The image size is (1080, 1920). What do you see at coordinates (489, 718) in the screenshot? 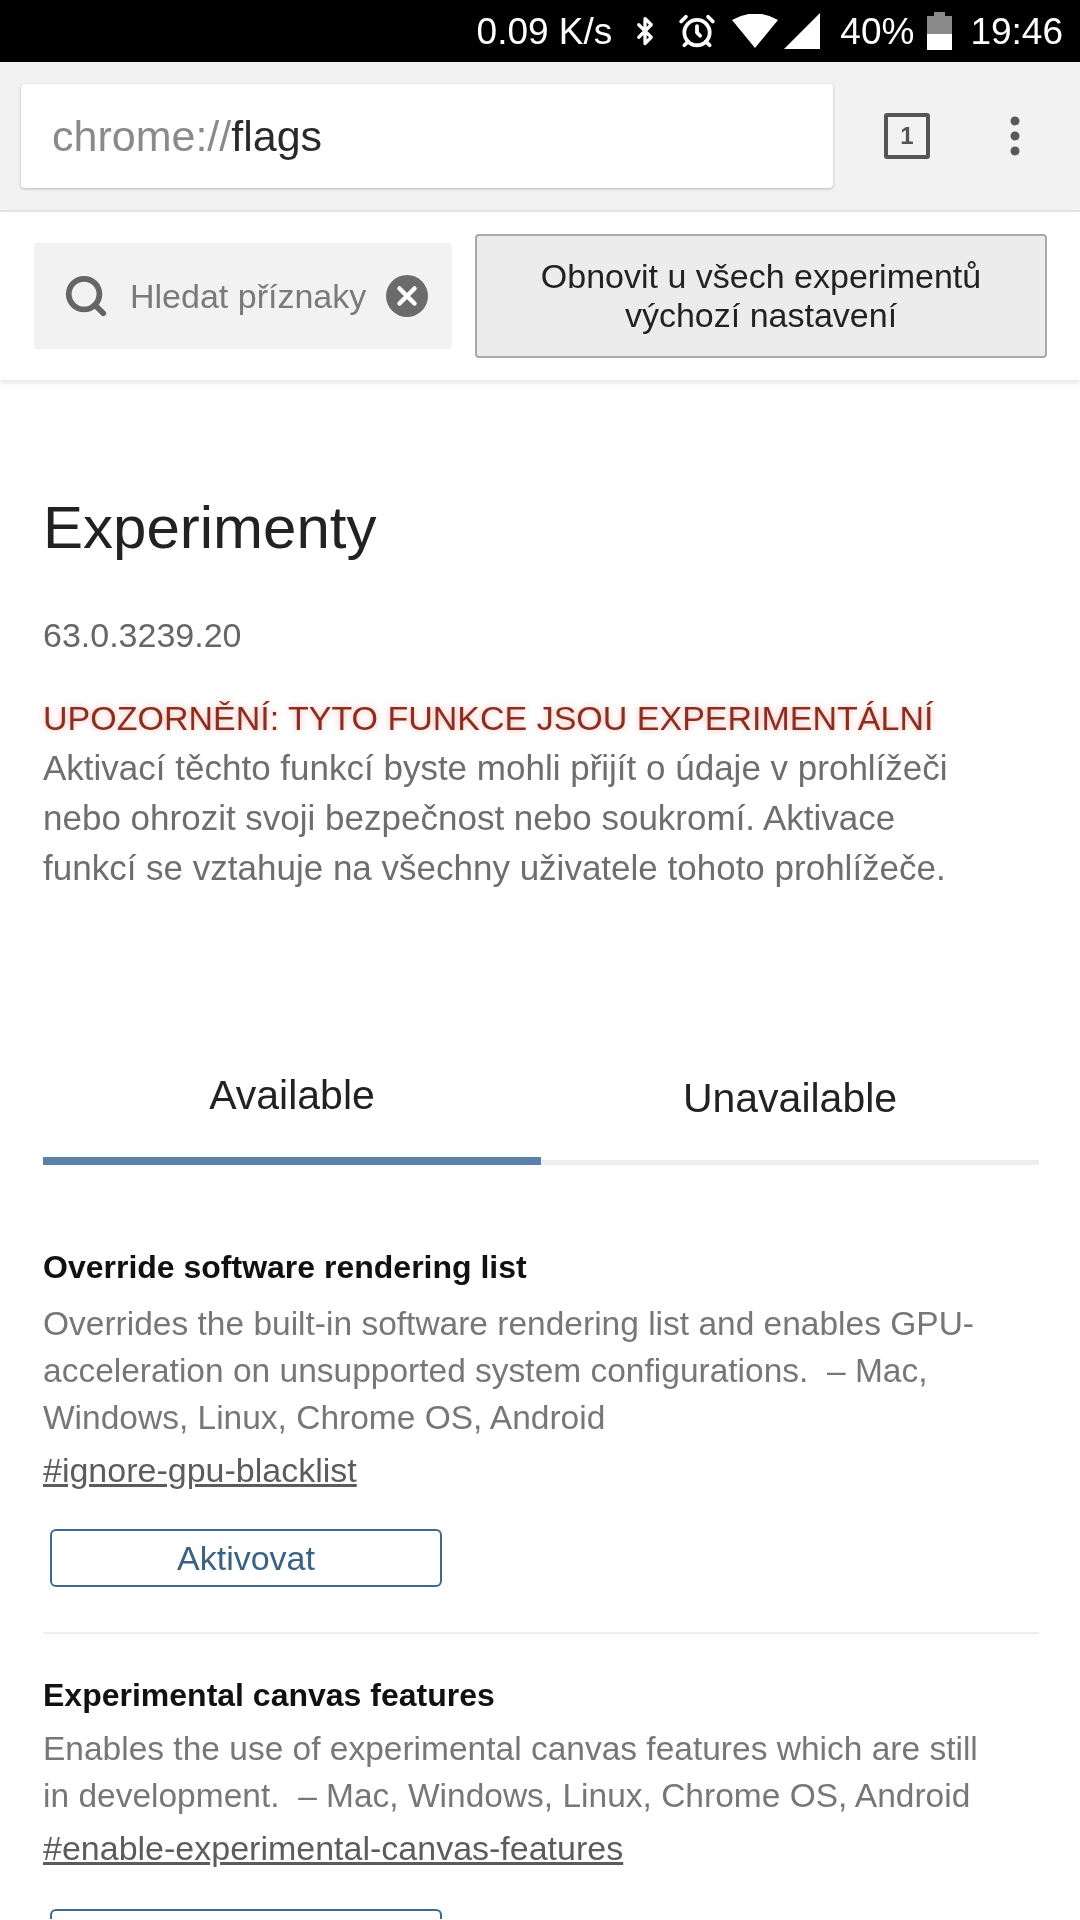
I see `warning-heading: UPOZORNĚNÍ: TYTO FUNKCE JSOU EXPERIMENTÁLNÍ` at bounding box center [489, 718].